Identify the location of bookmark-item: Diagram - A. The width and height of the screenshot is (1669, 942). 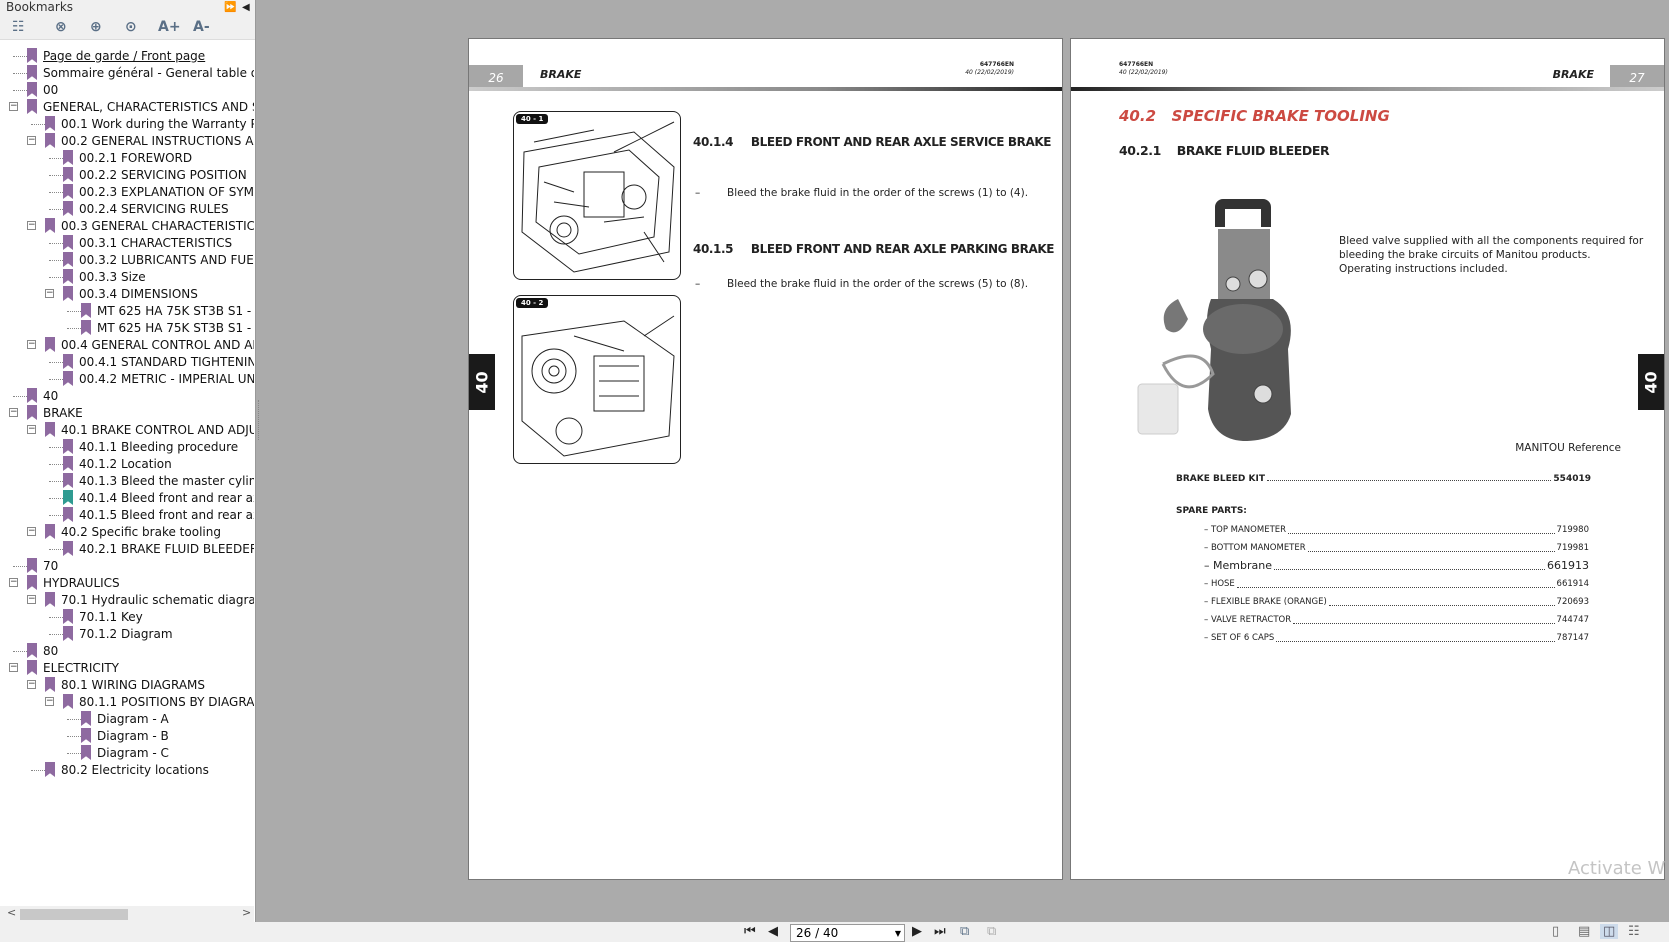
(127, 719).